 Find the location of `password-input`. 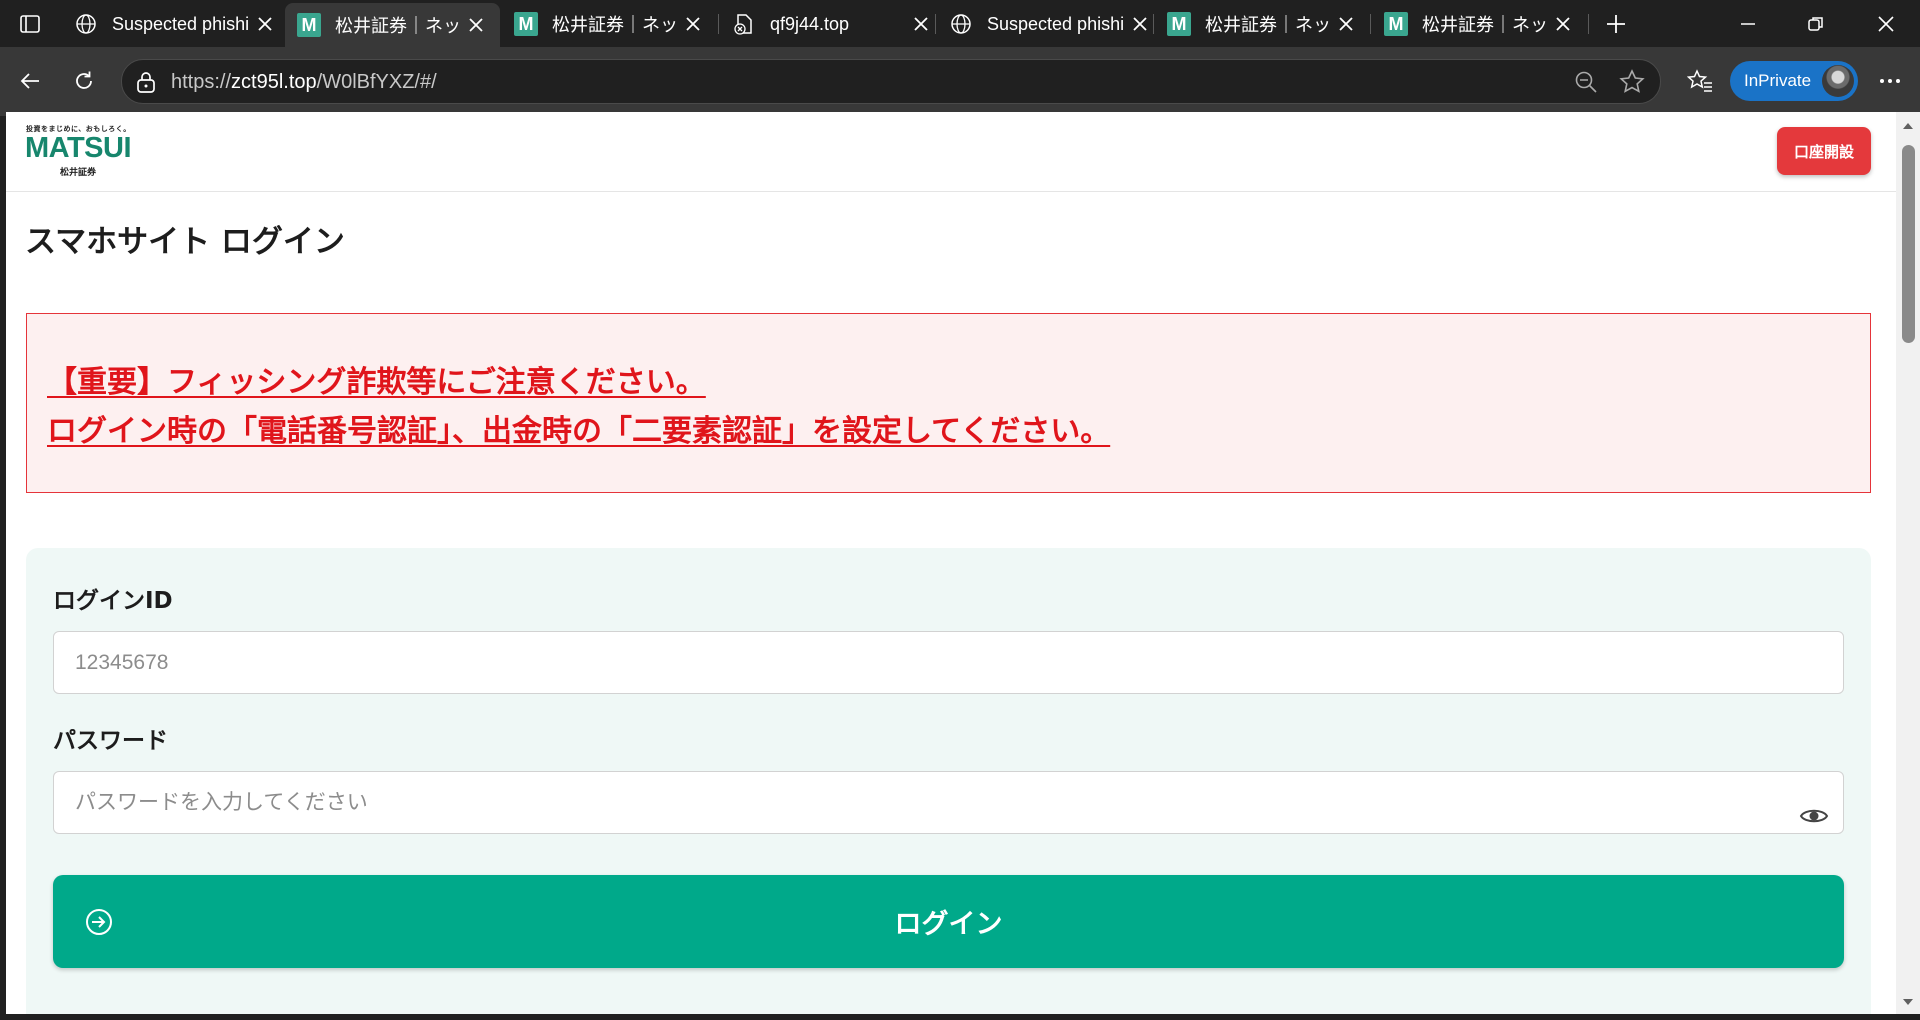

password-input is located at coordinates (948, 802).